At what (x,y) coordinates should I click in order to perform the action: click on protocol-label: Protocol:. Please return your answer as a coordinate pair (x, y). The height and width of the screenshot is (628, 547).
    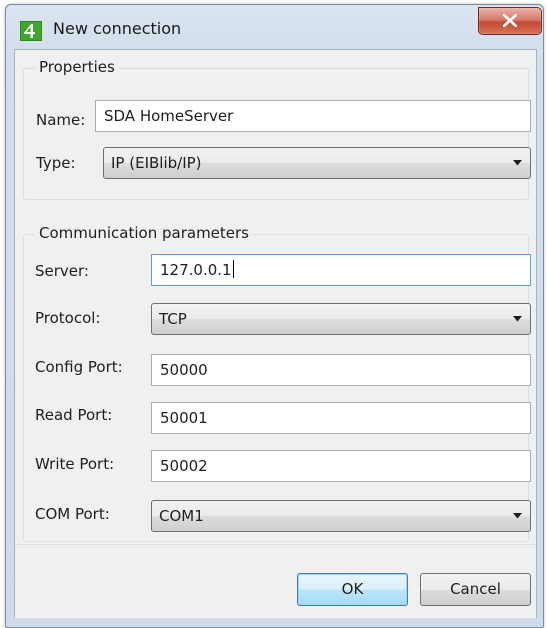
    Looking at the image, I should click on (68, 318).